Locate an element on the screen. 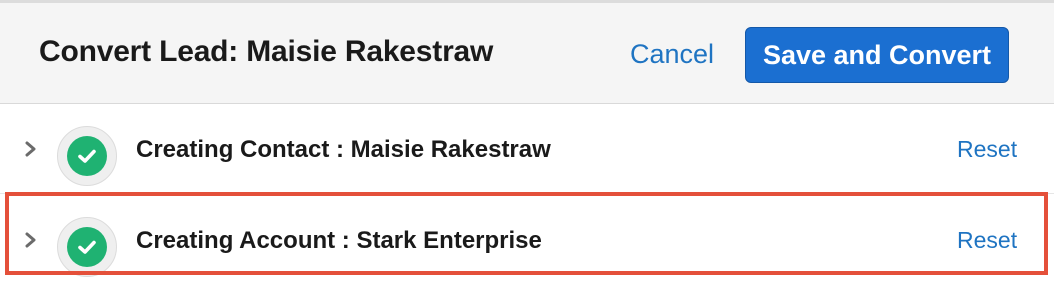  panel-label: Creating Account : Stark Enterprise is located at coordinates (339, 240).